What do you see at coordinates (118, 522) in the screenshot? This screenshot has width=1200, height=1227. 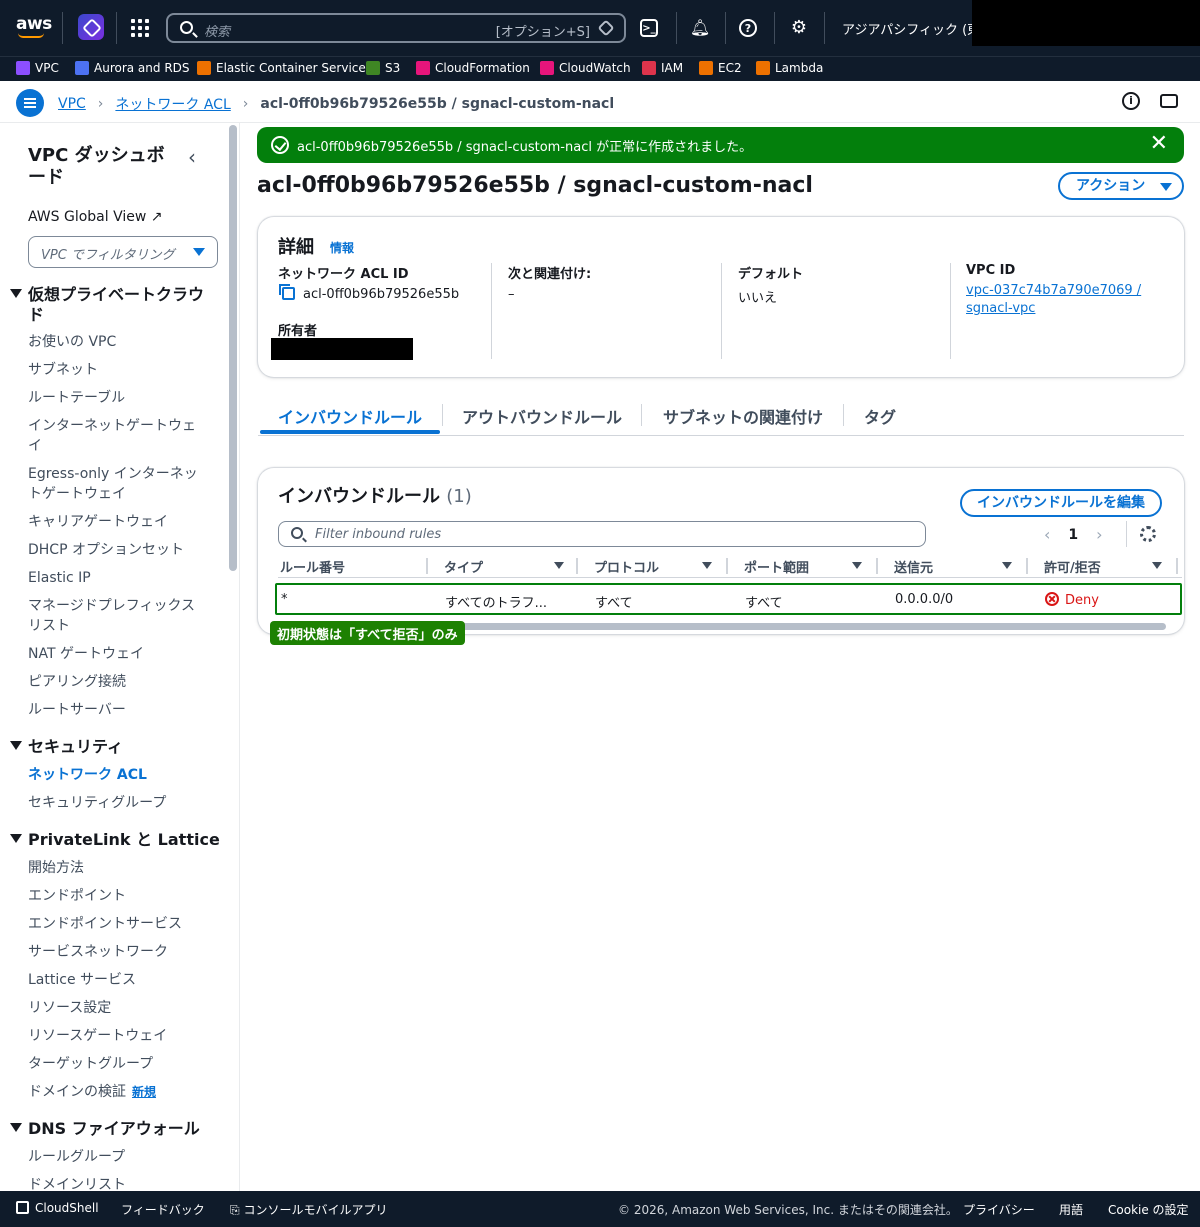 I see `sidebar-item-carrier-gateways: キャリアゲートウェイ` at bounding box center [118, 522].